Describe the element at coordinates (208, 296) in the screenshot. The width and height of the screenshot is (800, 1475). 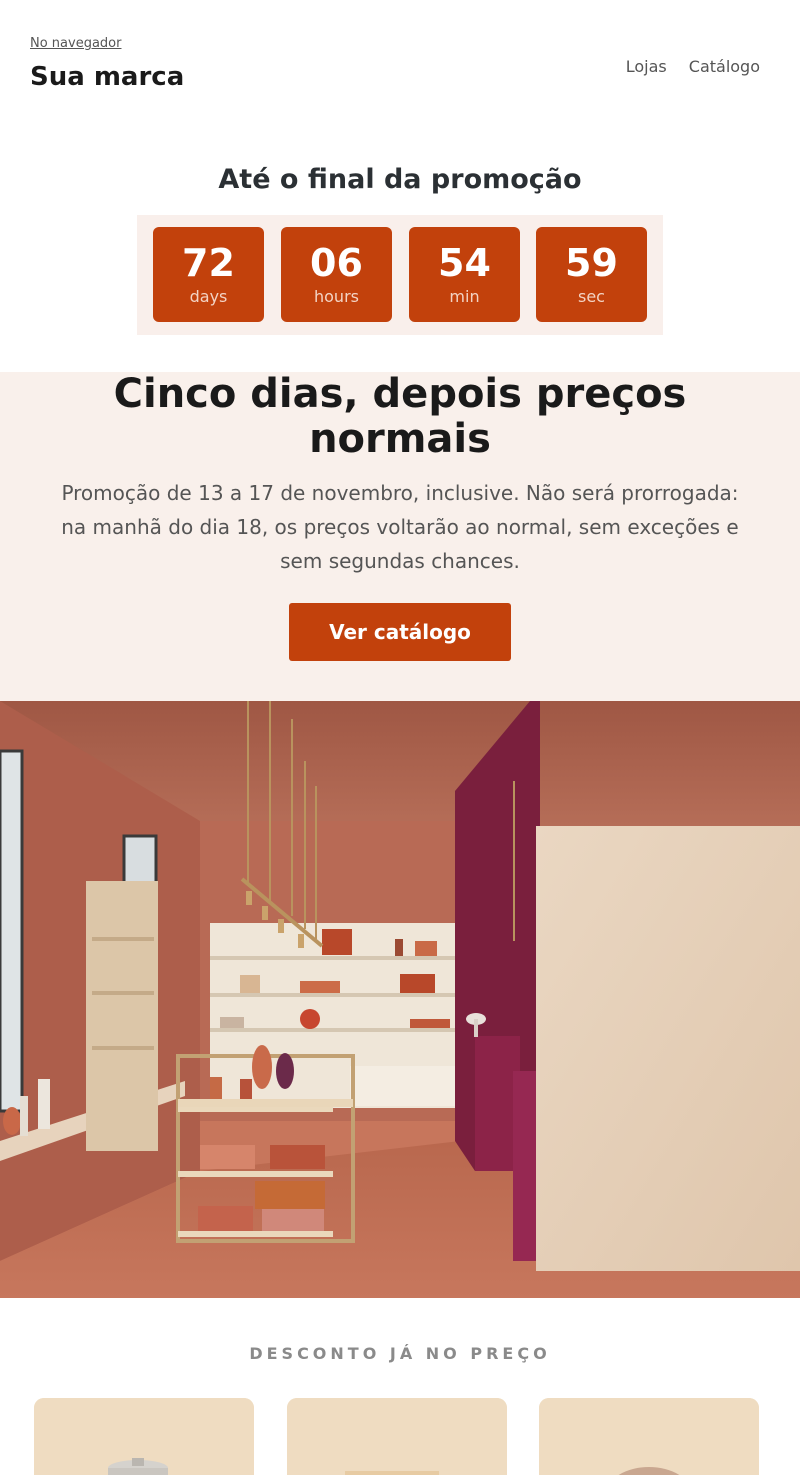
I see `countdown-days-label: days` at that location.